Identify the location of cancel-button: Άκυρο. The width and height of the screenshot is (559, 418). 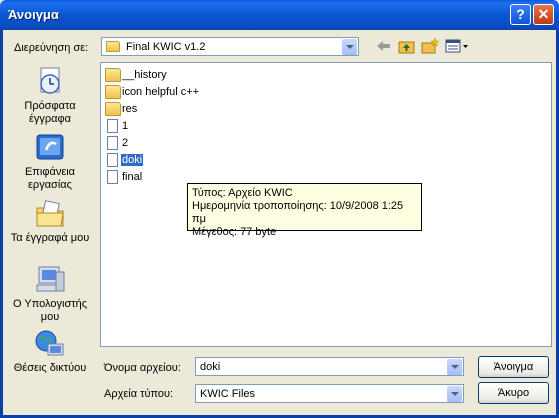
(513, 393).